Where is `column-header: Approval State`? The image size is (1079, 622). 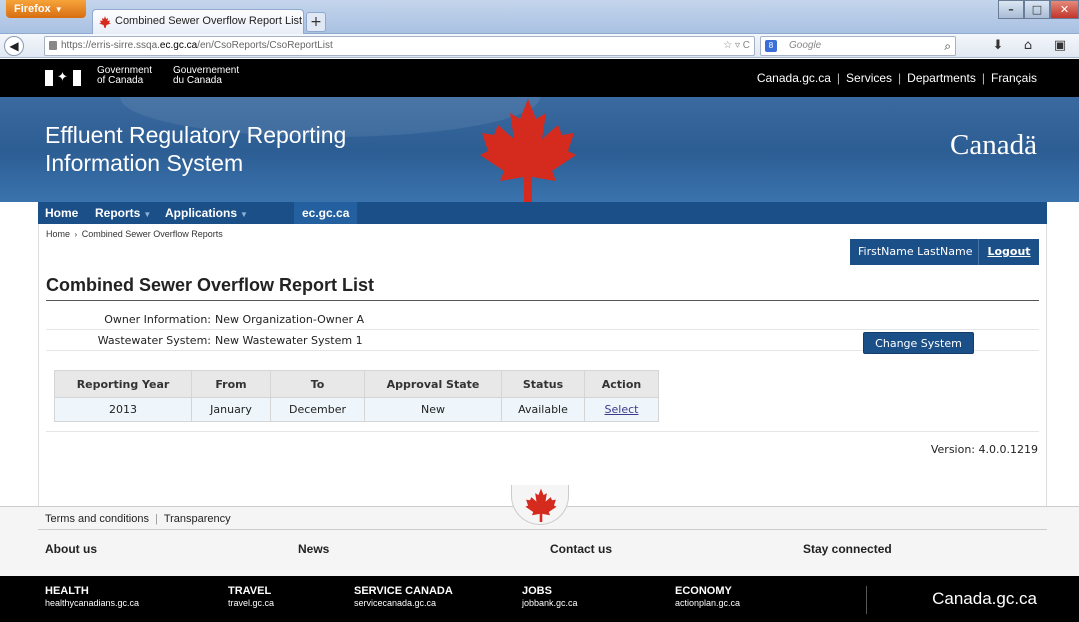 column-header: Approval State is located at coordinates (433, 384).